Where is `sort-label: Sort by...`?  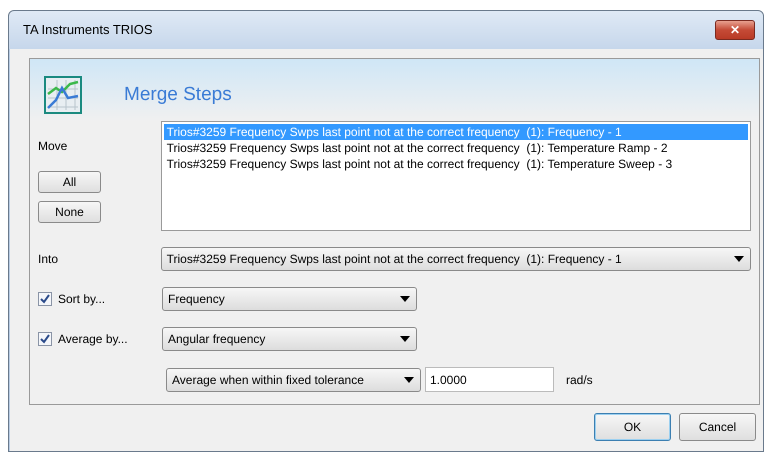 sort-label: Sort by... is located at coordinates (82, 299).